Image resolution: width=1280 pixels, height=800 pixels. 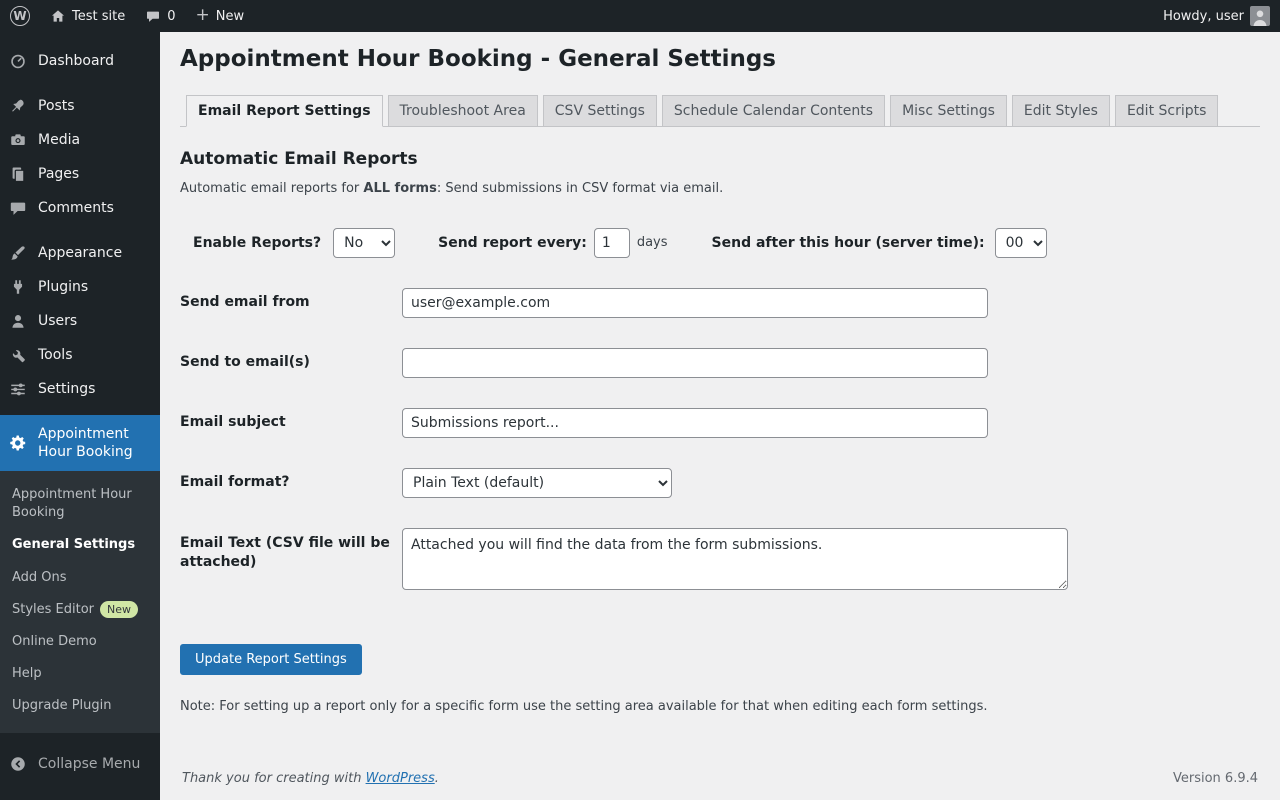 I want to click on sidebar-item-label: Appointment Hour Booking, so click(x=85, y=442).